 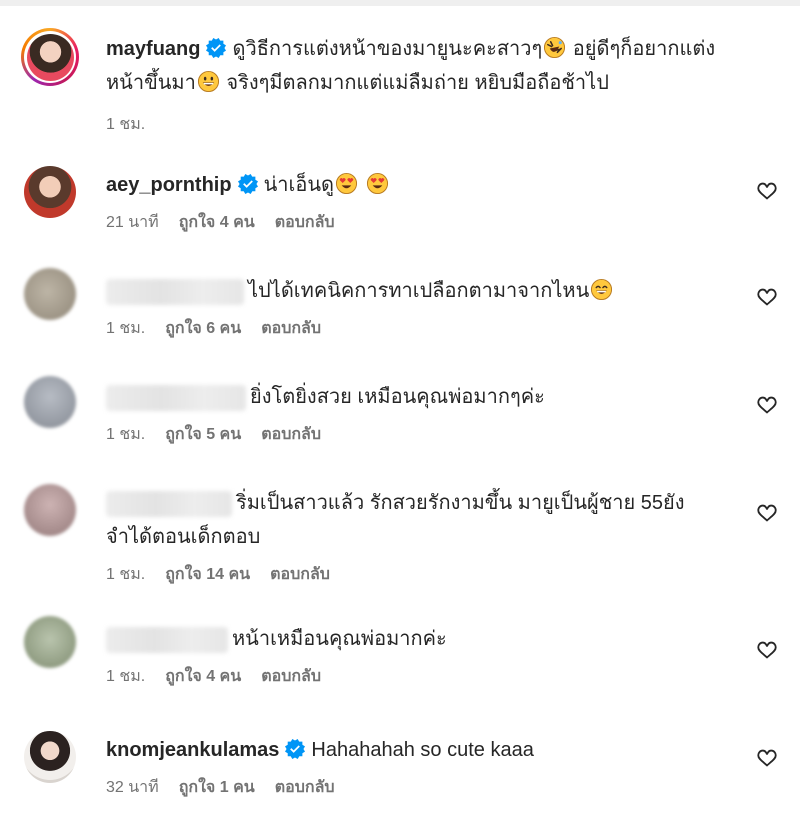 I want to click on comment-text: ไปได้เทคนิคการทาเปลือกตามาจากไหน, so click(x=419, y=291).